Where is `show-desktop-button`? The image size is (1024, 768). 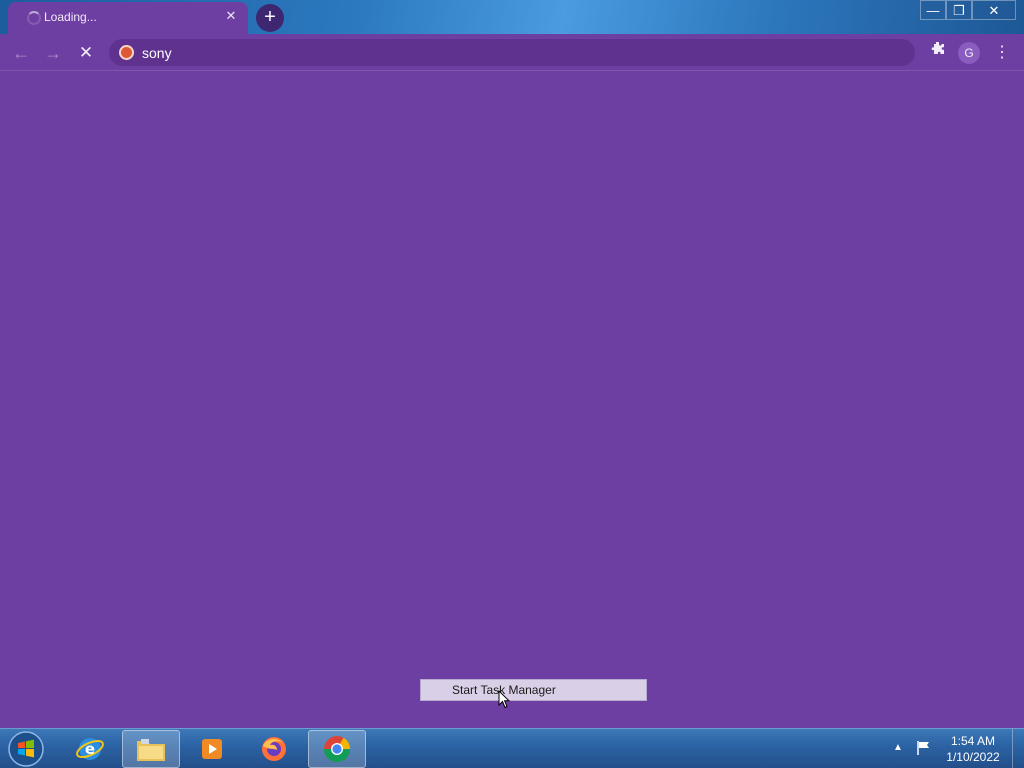 show-desktop-button is located at coordinates (1018, 748).